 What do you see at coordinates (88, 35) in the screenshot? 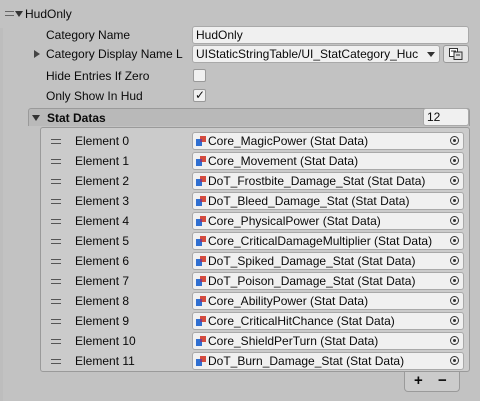
I see `category-name-label: Category Name` at bounding box center [88, 35].